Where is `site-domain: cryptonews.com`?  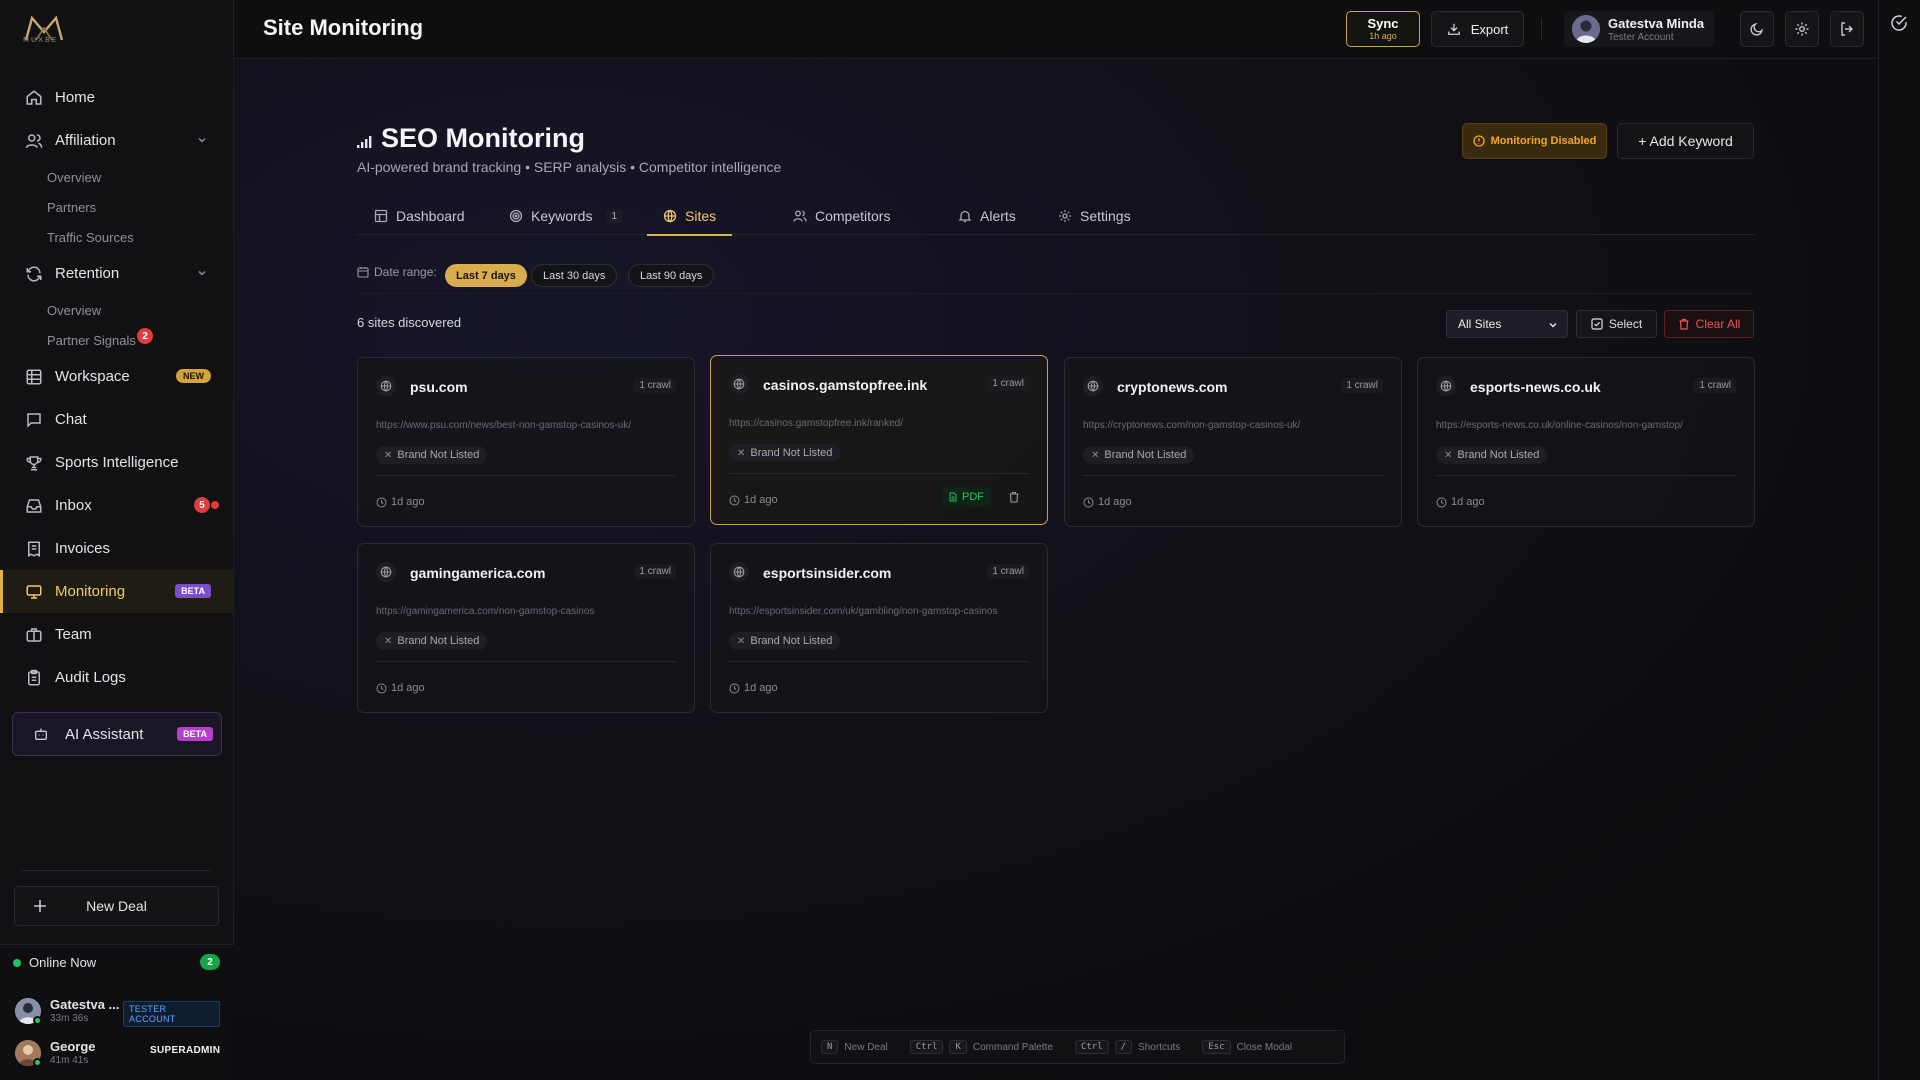 site-domain: cryptonews.com is located at coordinates (1172, 387).